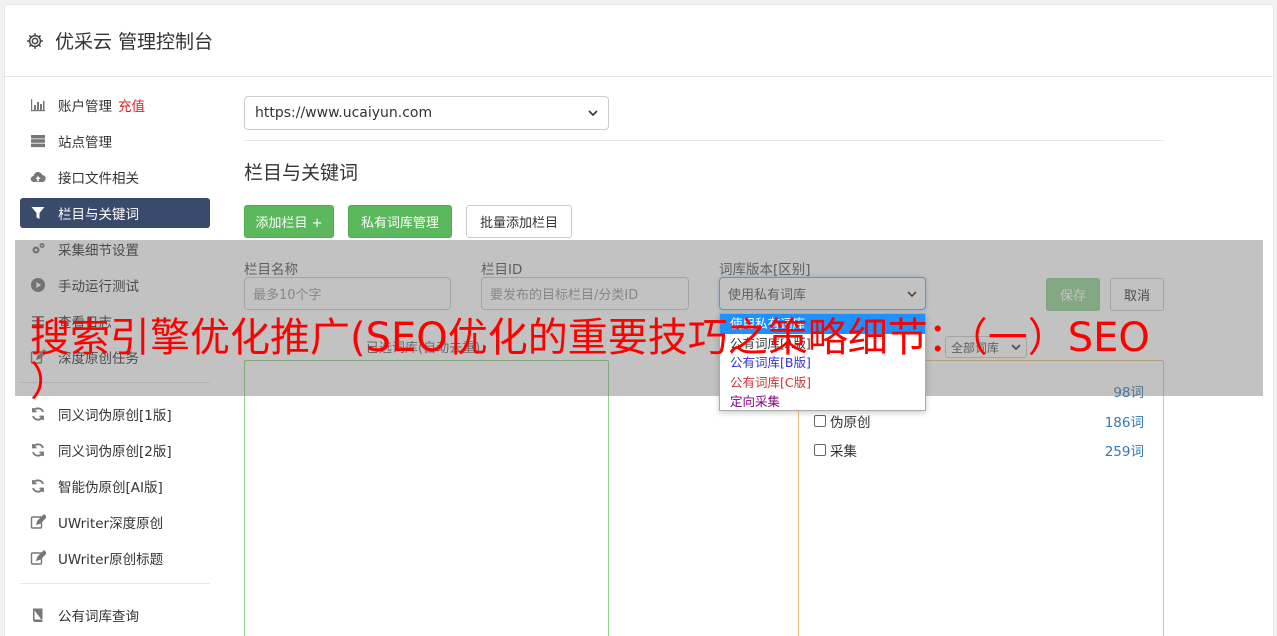 This screenshot has height=636, width=1277. What do you see at coordinates (843, 452) in the screenshot?
I see `library-name: 采集` at bounding box center [843, 452].